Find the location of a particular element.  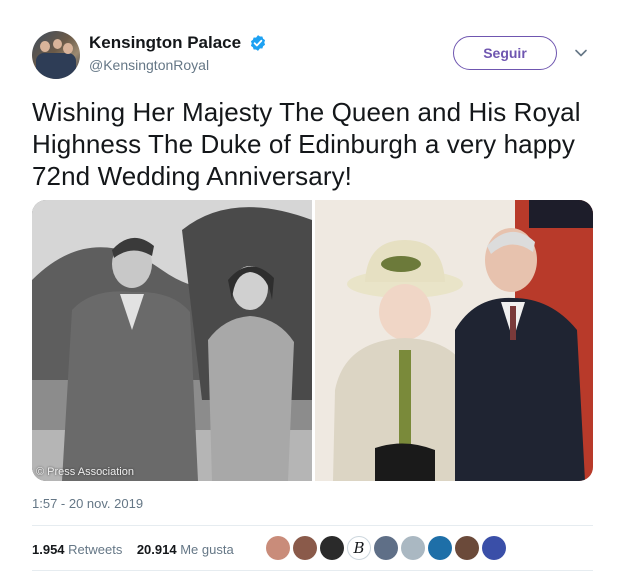

likes-count: 20.914 is located at coordinates (156, 549).